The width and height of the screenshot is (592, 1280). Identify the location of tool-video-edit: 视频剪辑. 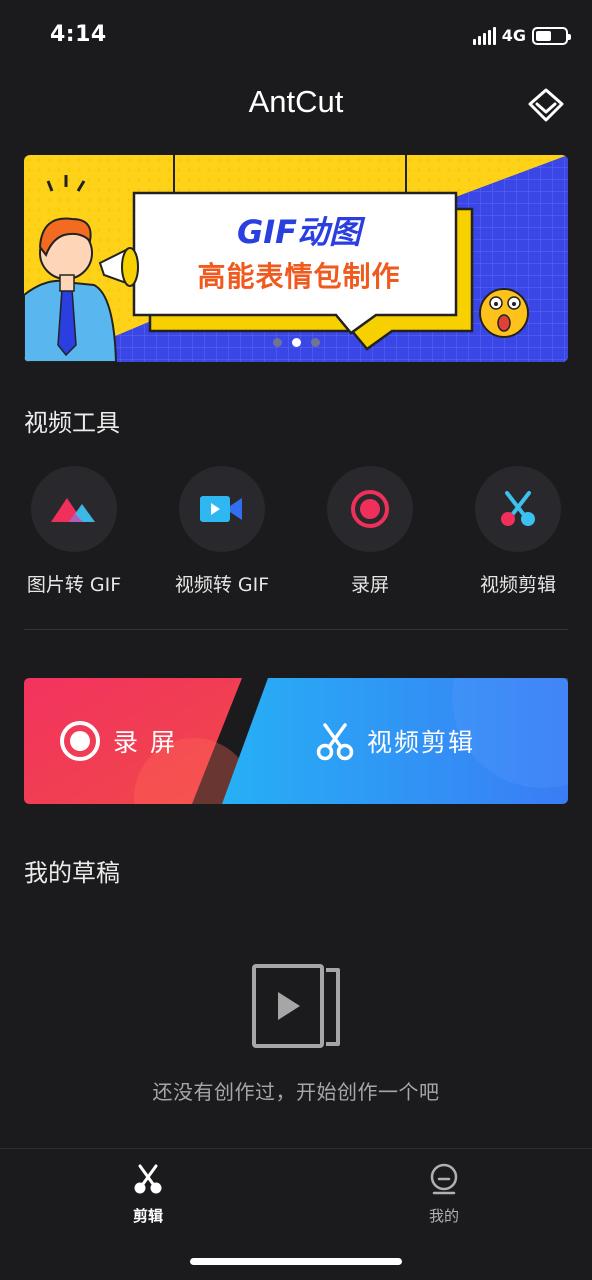
(518, 531).